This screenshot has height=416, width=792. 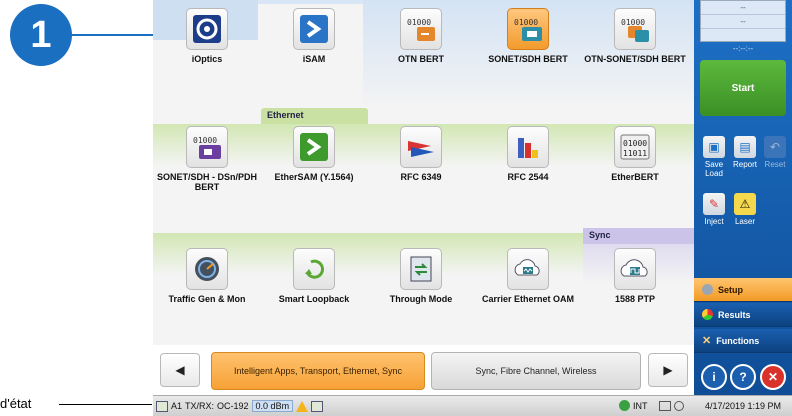 I want to click on through-mode-icon, so click(x=421, y=269).